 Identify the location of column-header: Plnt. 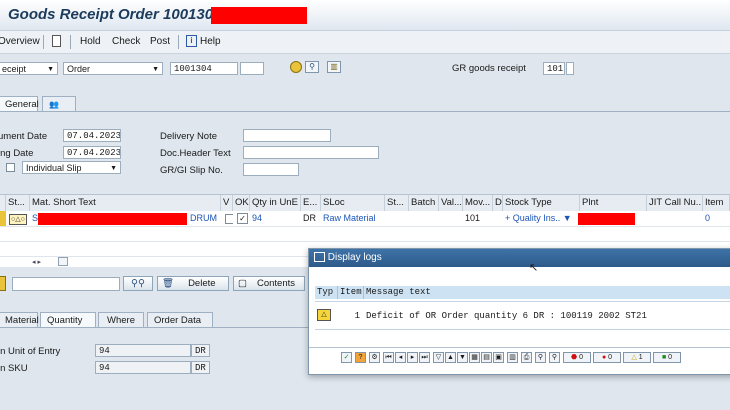
(613, 203).